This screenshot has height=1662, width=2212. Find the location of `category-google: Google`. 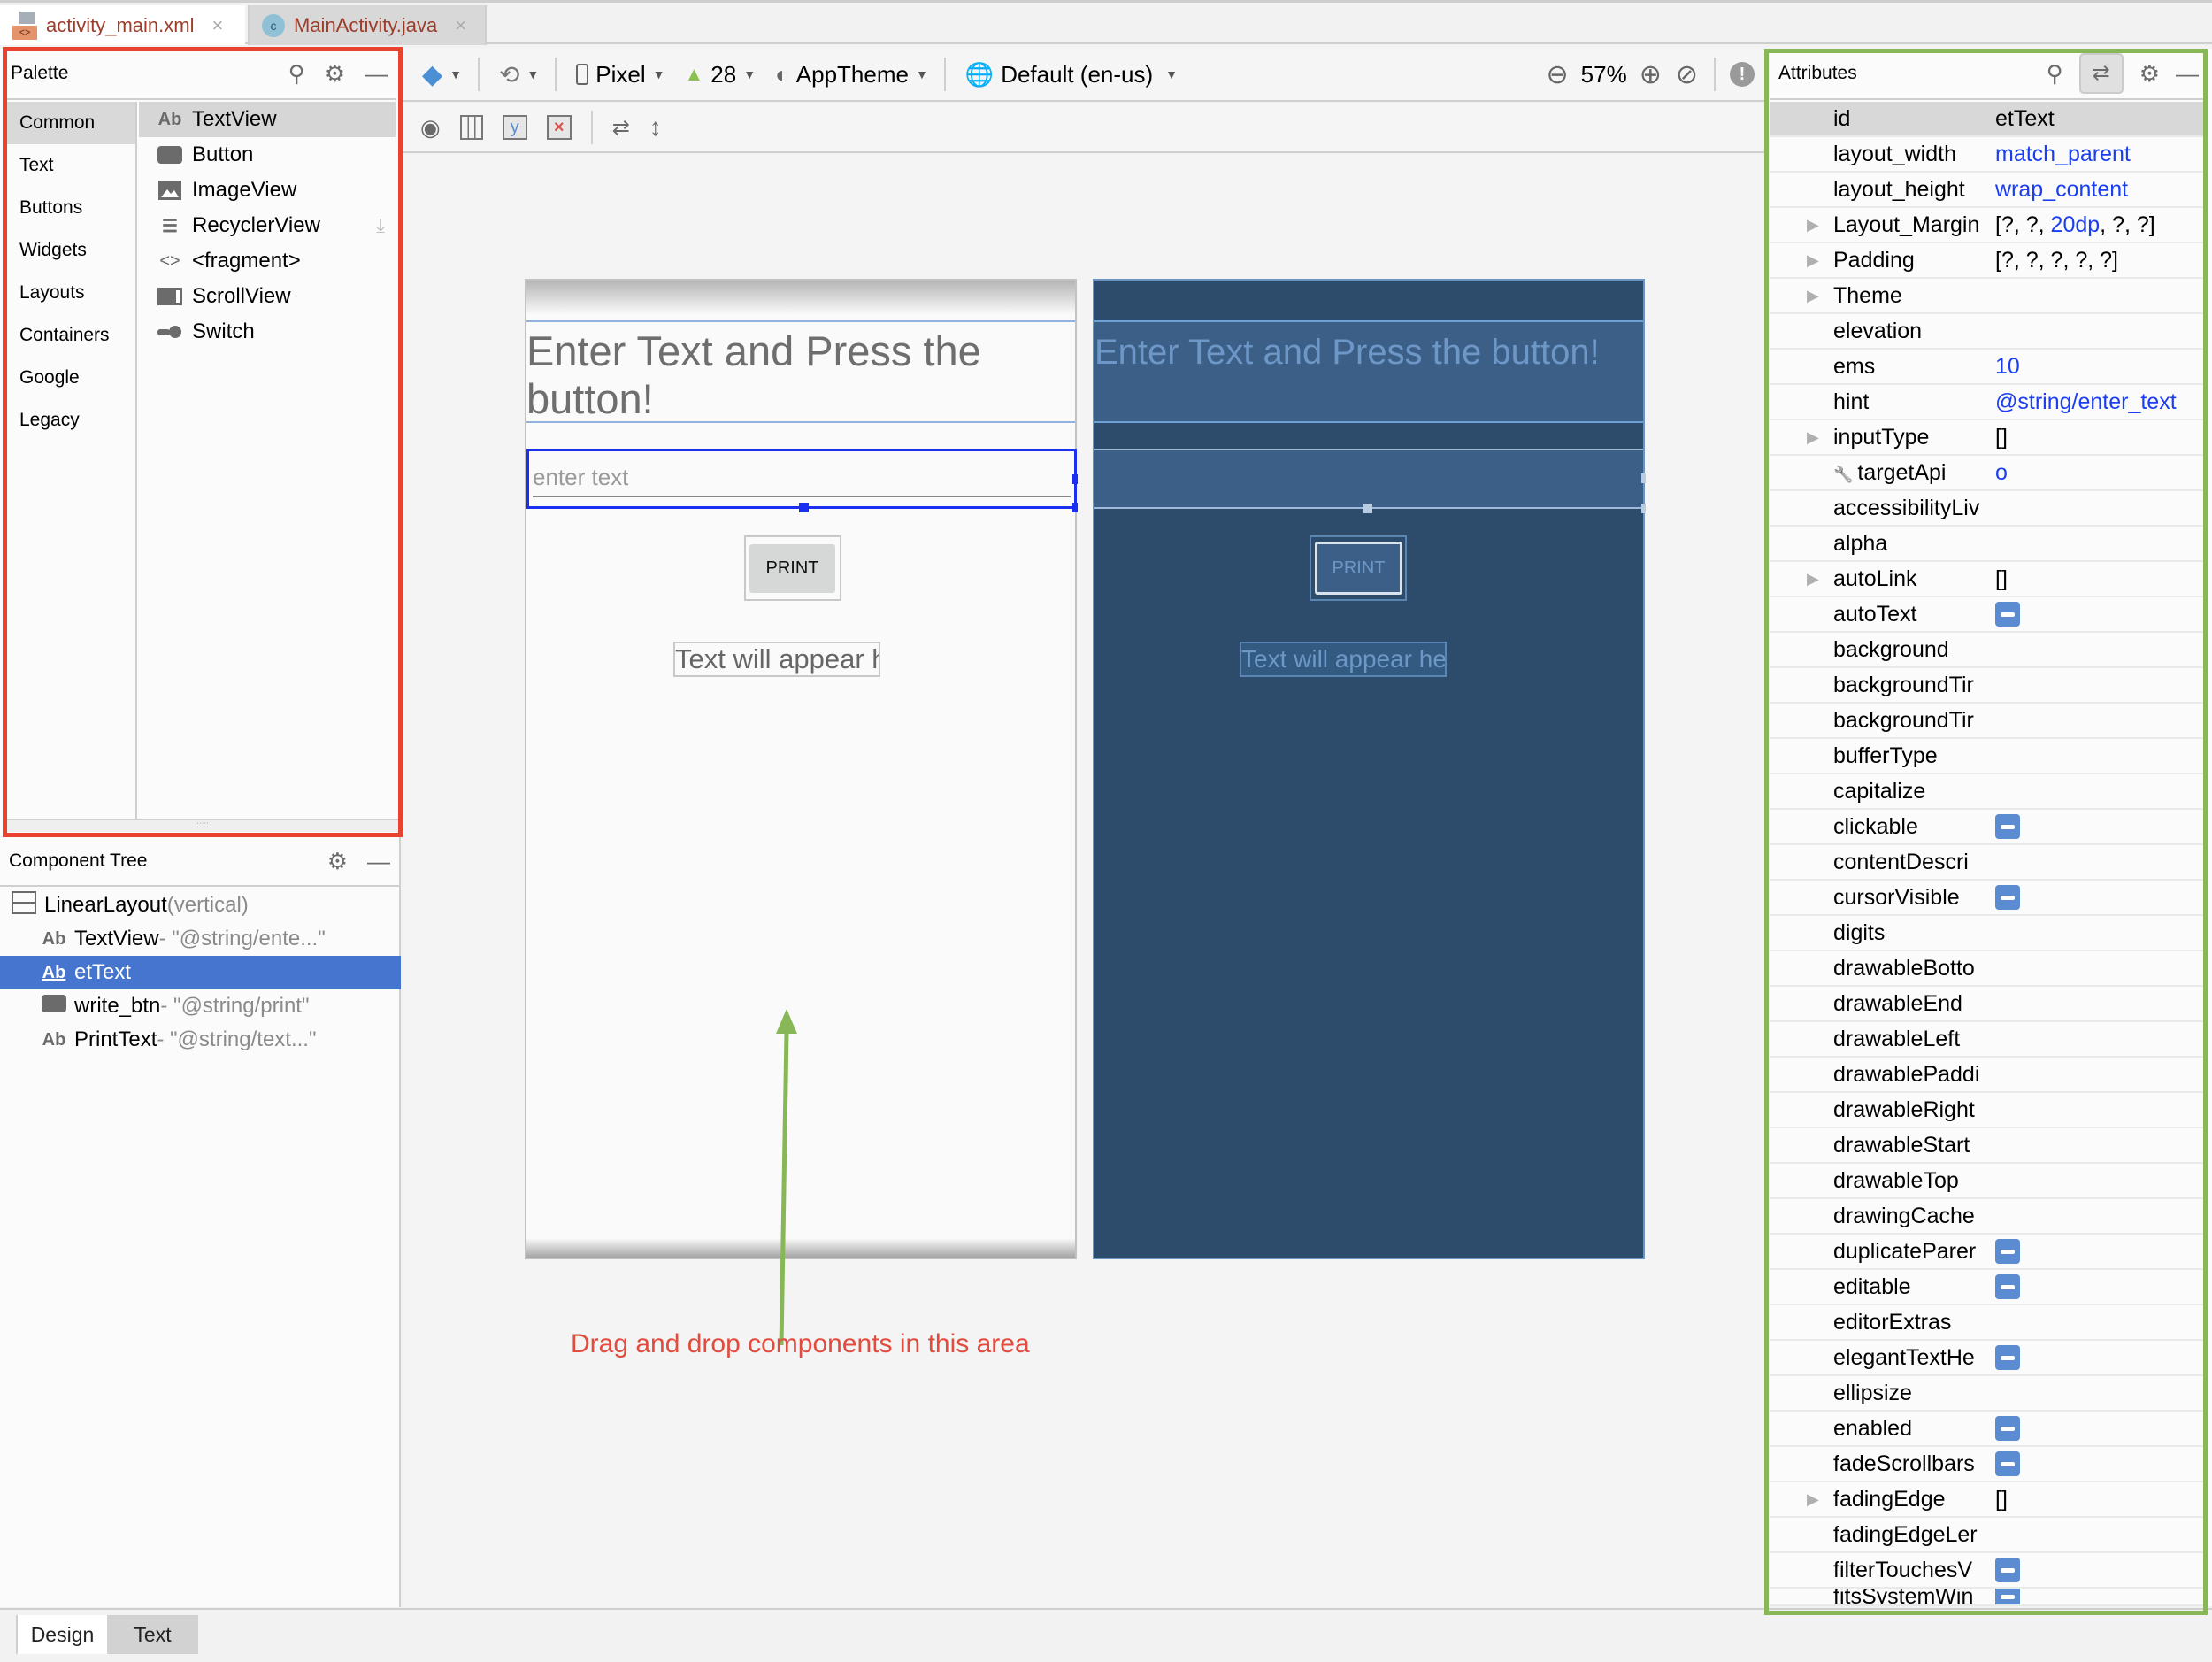

category-google: Google is located at coordinates (71, 378).